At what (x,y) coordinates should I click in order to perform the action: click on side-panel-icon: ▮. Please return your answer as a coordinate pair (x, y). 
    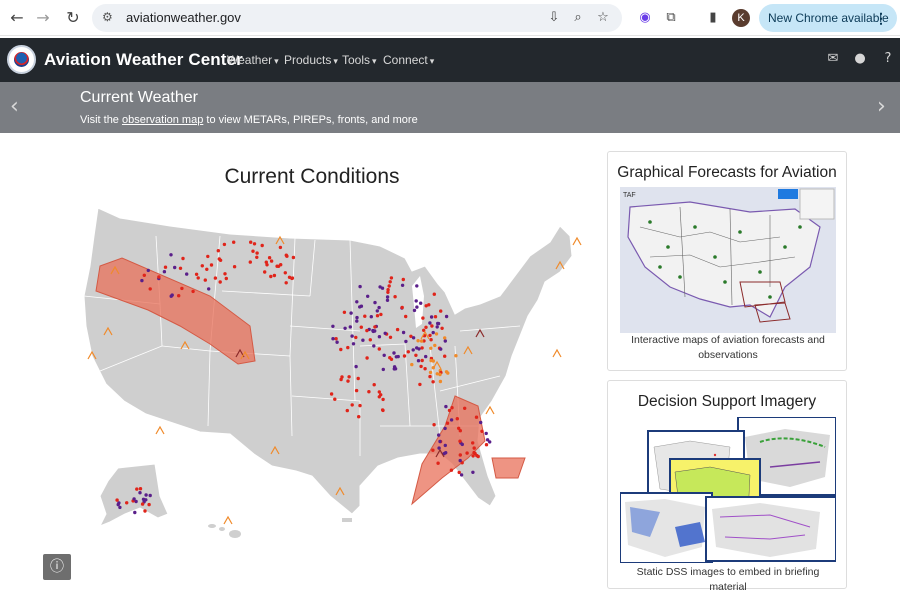
    Looking at the image, I should click on (713, 18).